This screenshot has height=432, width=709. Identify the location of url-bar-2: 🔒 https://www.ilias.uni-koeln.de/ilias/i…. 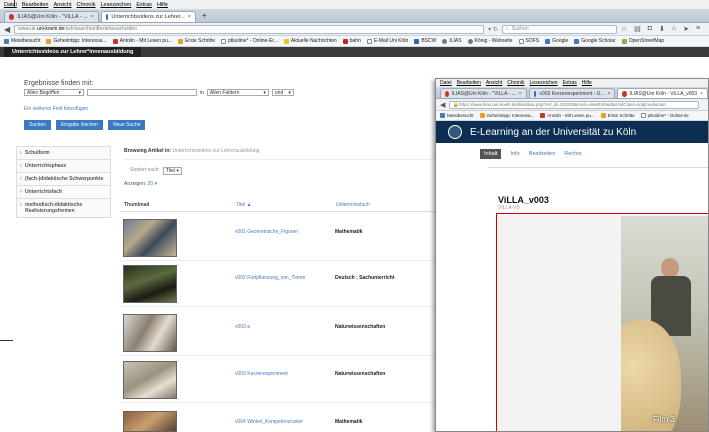
(574, 104).